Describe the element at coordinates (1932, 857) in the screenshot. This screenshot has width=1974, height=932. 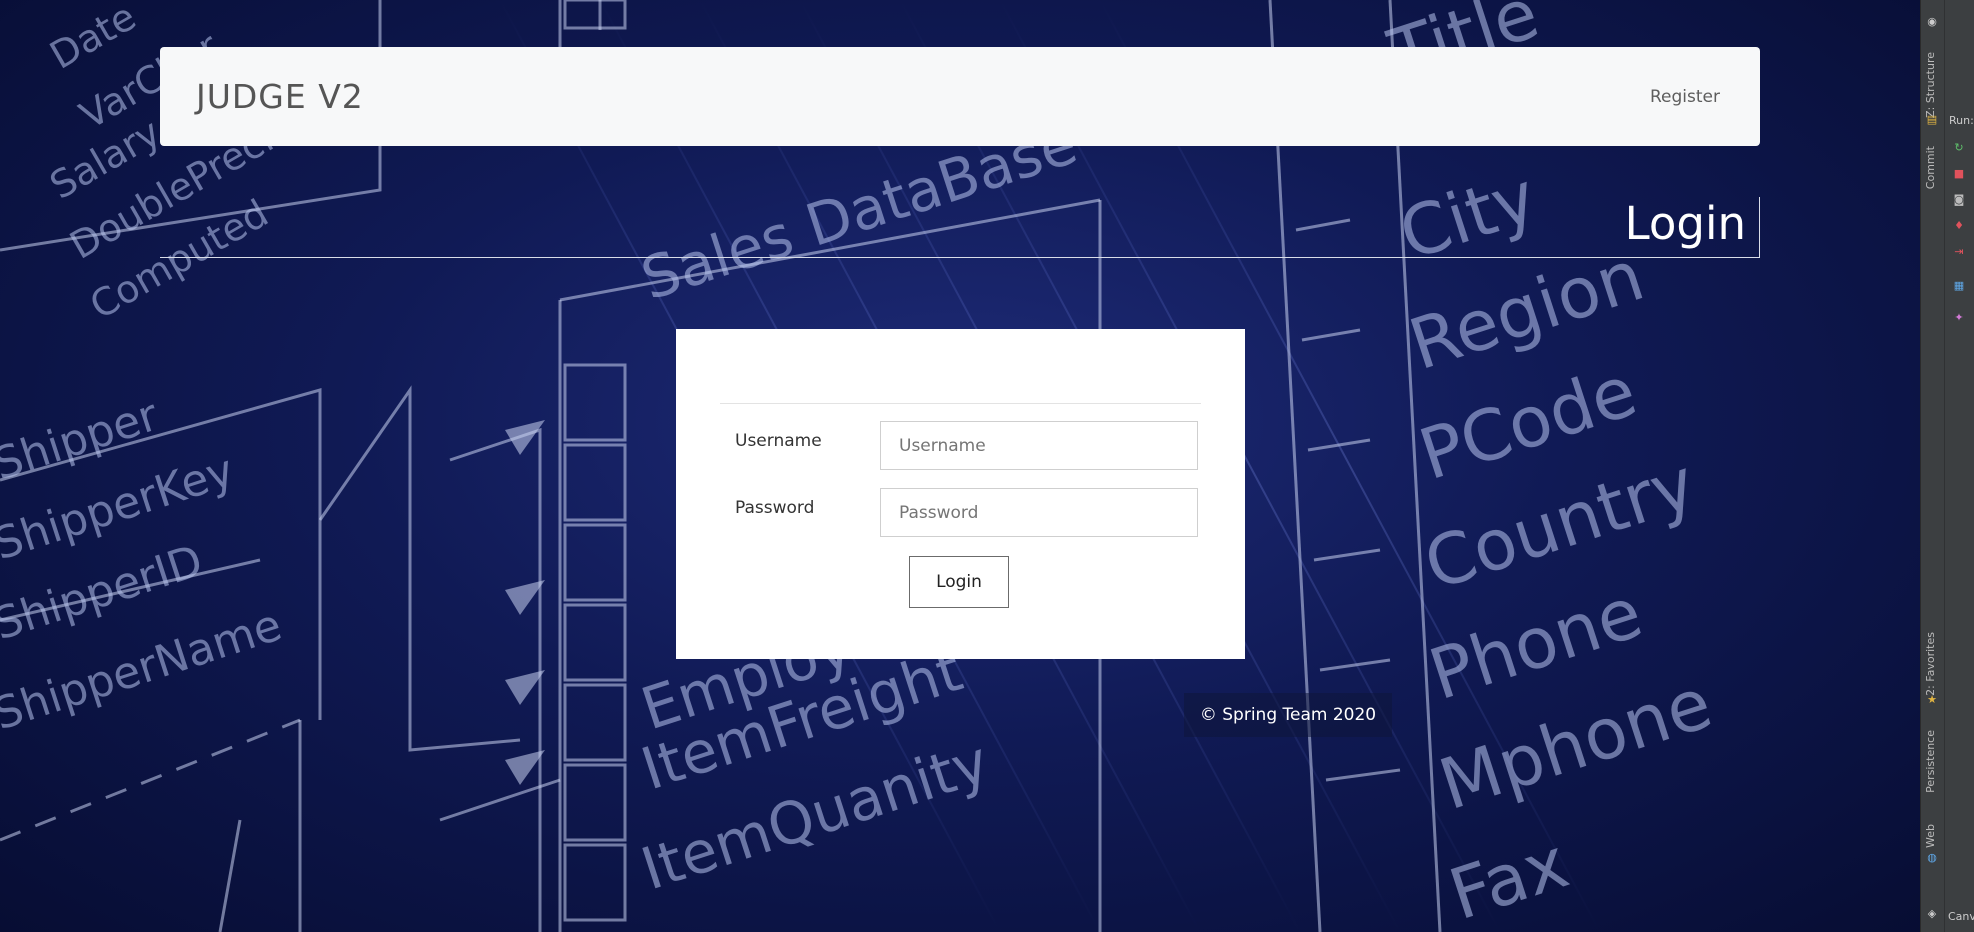
I see `web-icon: ◍` at that location.